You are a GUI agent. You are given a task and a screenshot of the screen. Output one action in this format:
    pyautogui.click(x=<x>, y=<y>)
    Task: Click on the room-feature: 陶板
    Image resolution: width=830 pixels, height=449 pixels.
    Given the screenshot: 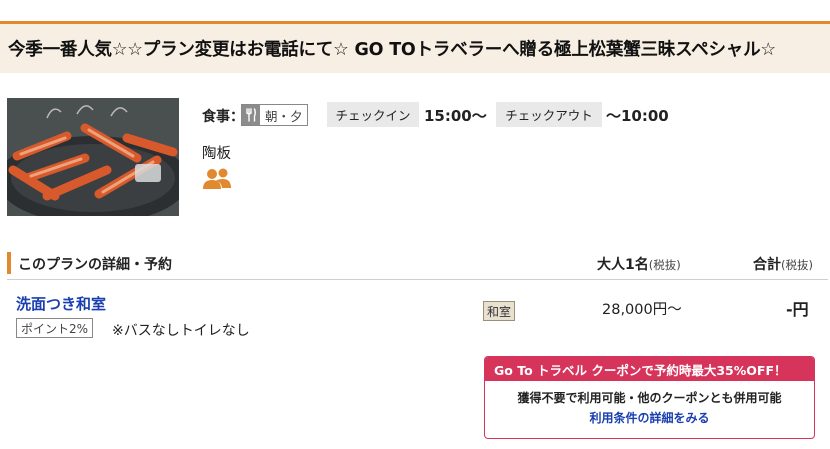 What is the action you would take?
    pyautogui.click(x=216, y=154)
    